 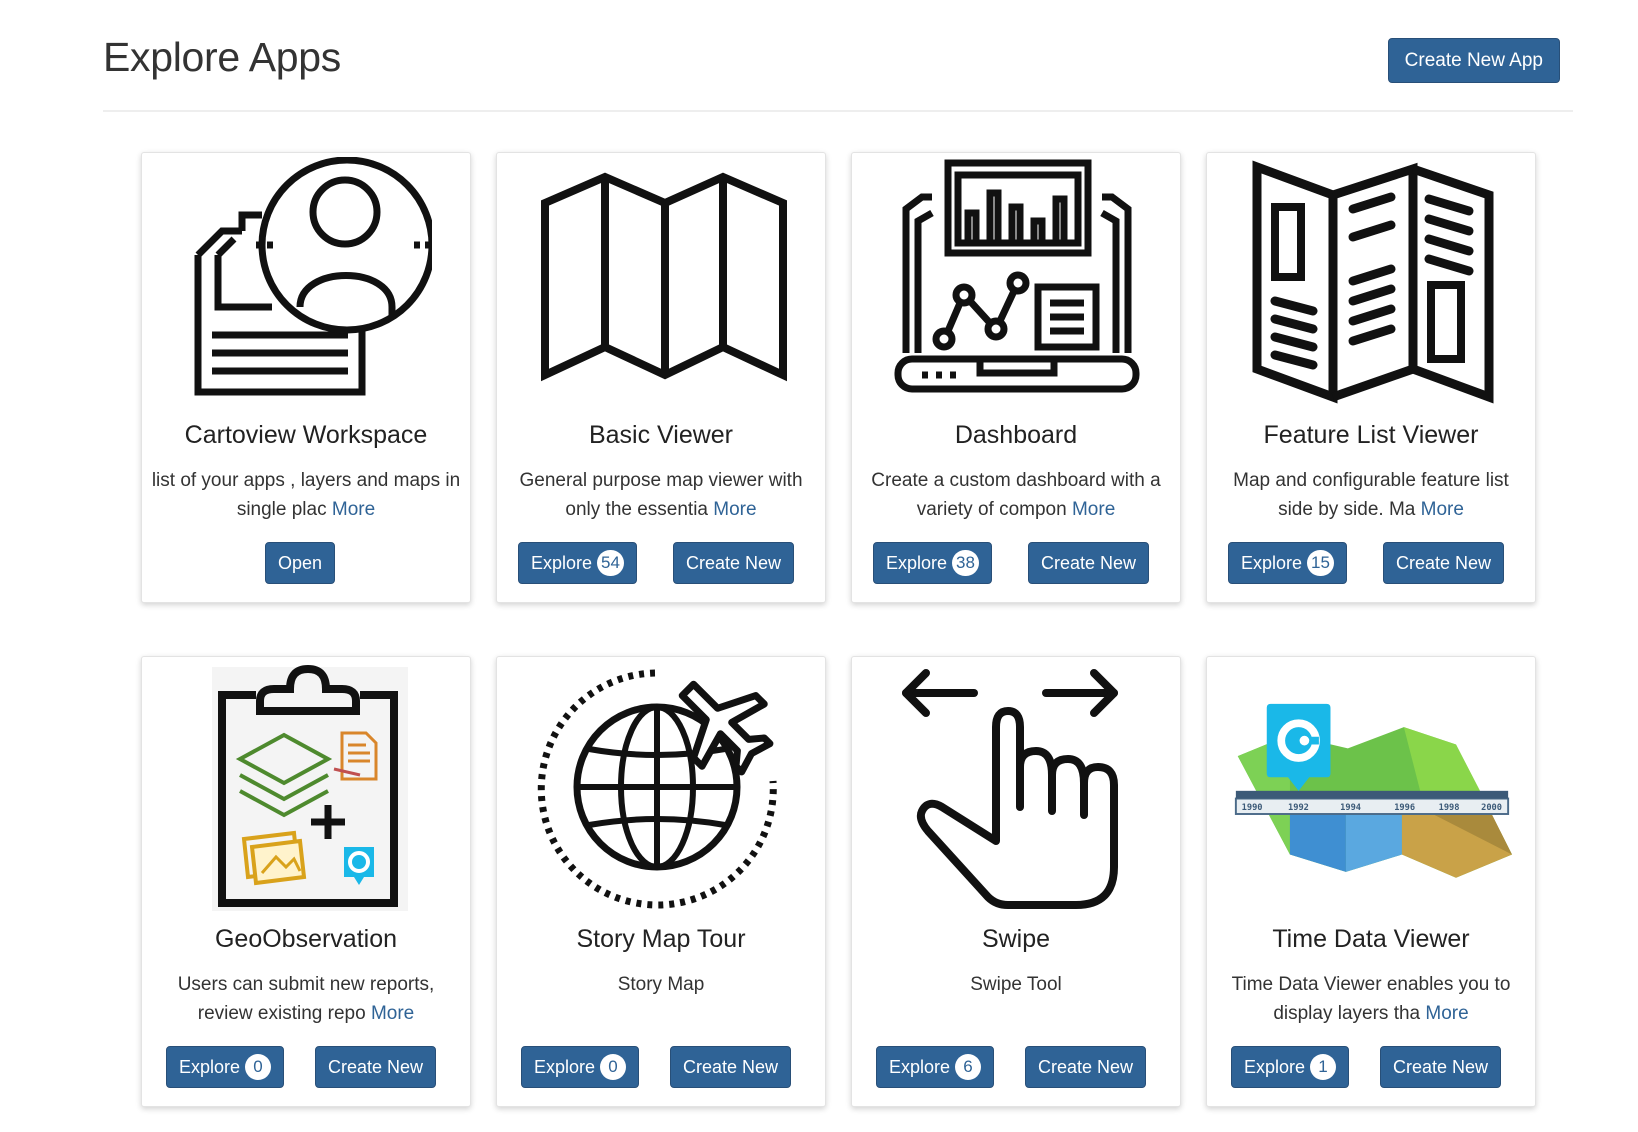 I want to click on card-actions: Explore 38 Create New, so click(x=1016, y=563).